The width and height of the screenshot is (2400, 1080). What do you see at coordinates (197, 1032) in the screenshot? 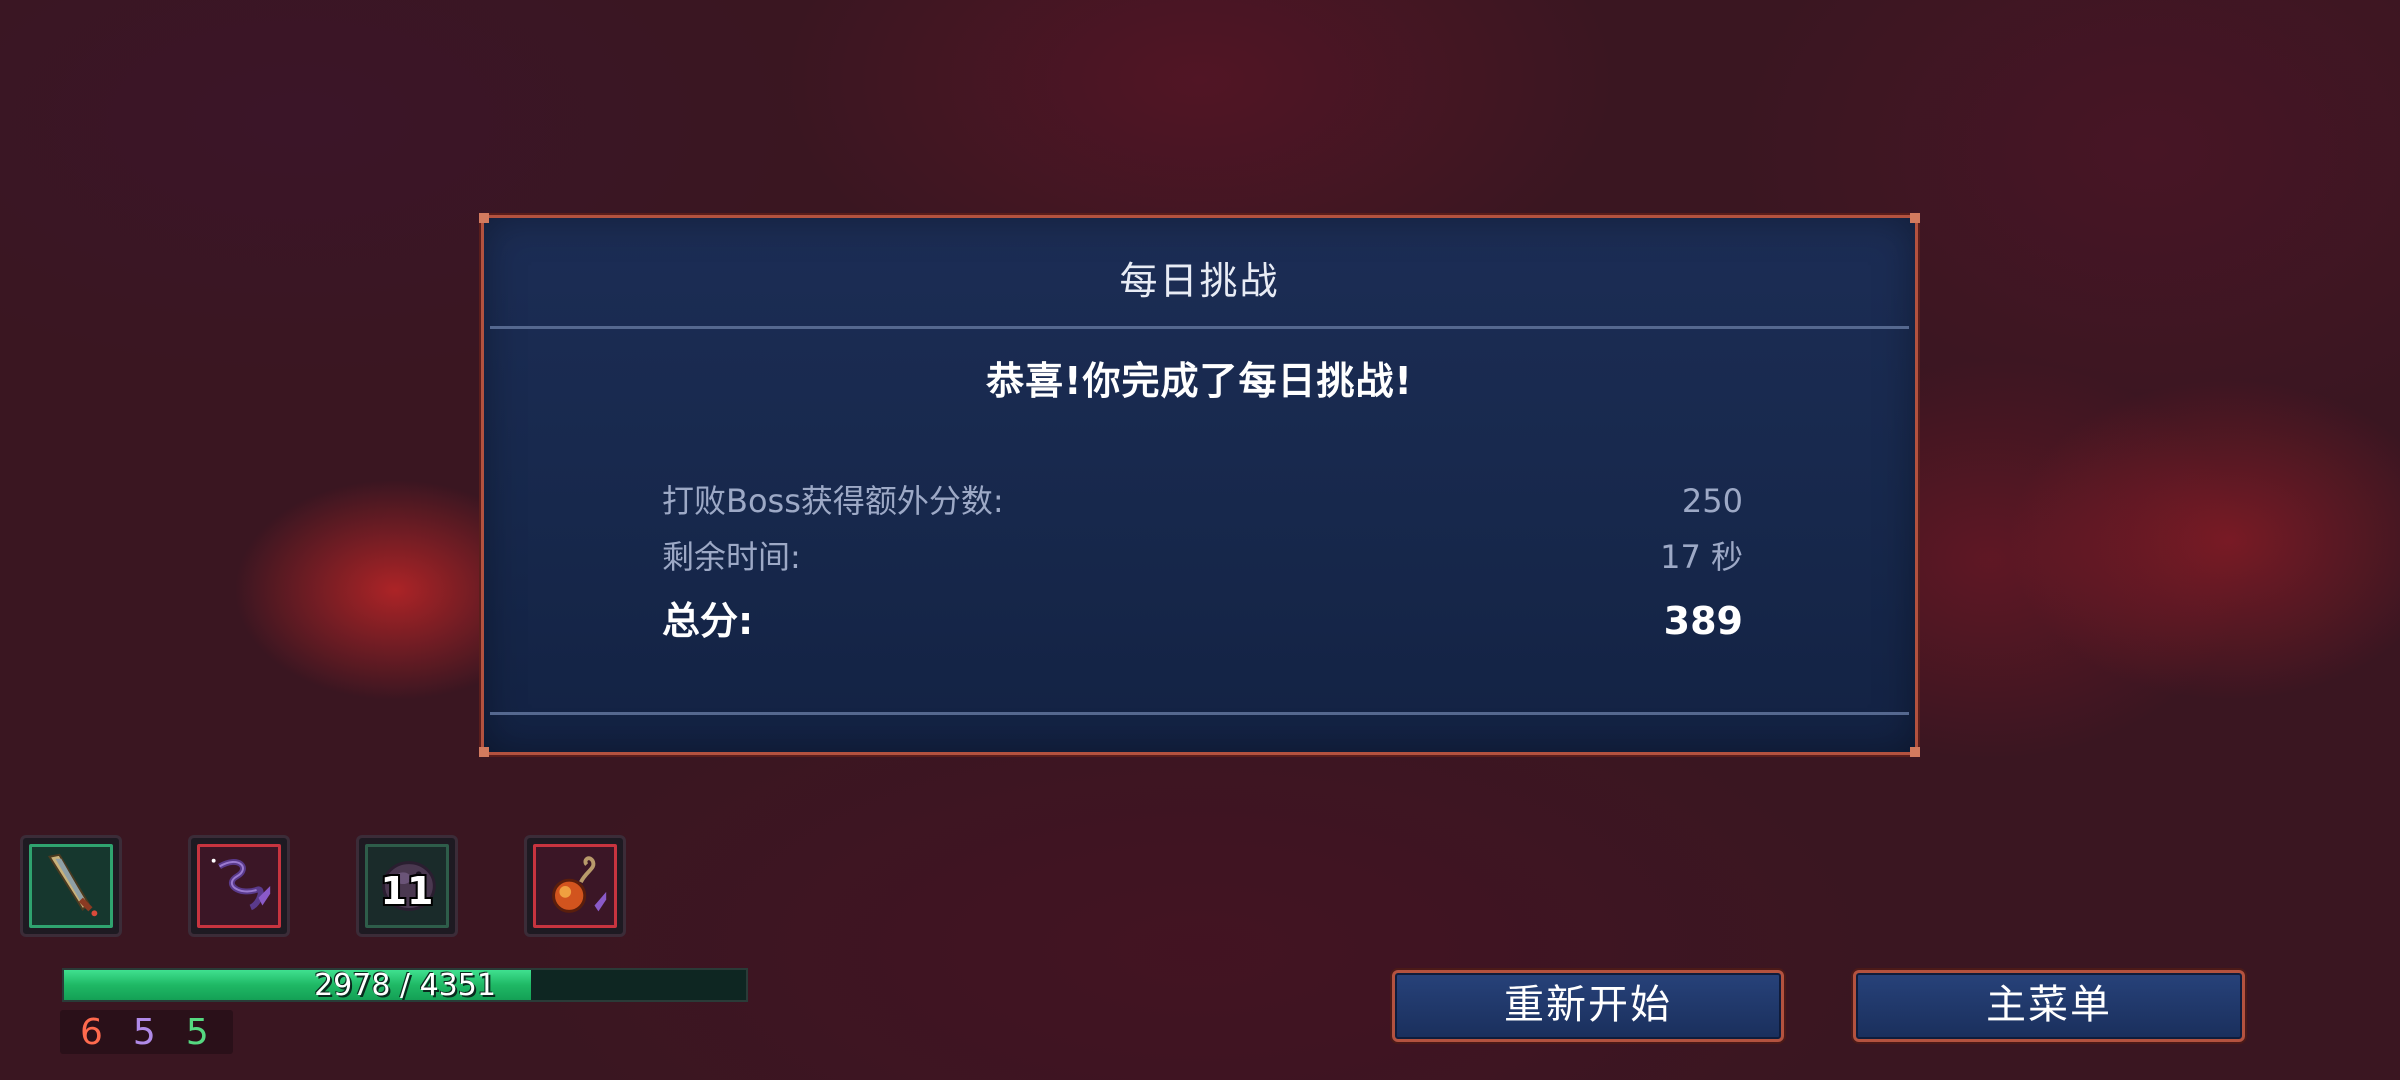
I see `survival-stat: 5` at bounding box center [197, 1032].